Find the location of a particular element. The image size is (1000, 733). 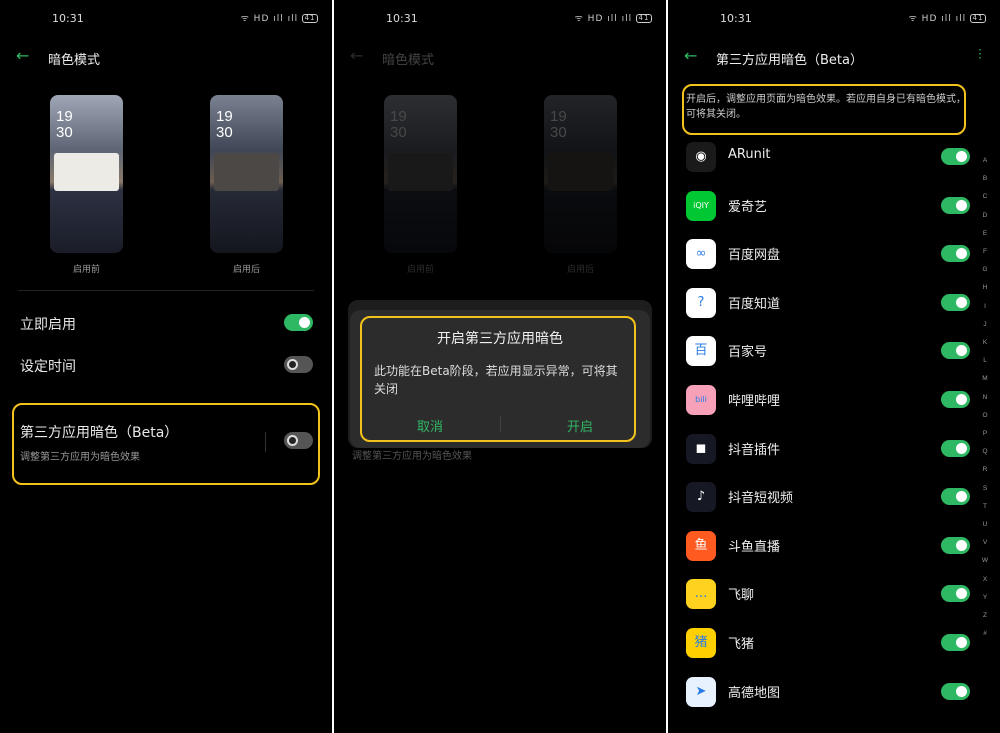

index-letter: V is located at coordinates (985, 543).